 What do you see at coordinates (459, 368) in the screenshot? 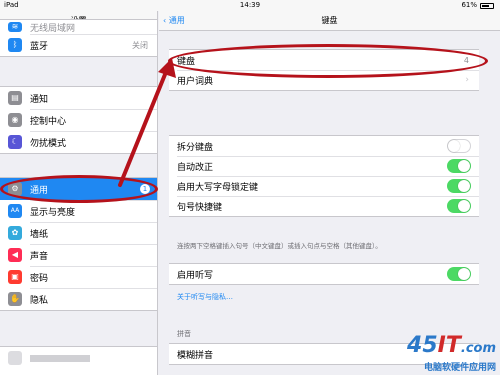
I see `watermark-text: 电脑软硬件应用网` at bounding box center [459, 368].